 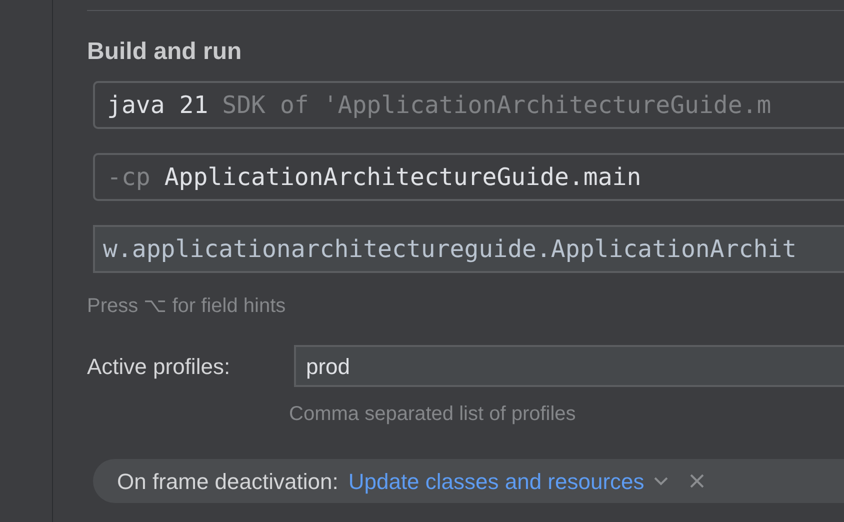 I want to click on input-field: java 21 SDK of 'ApplicationArchitectureGuide.m, so click(x=468, y=105).